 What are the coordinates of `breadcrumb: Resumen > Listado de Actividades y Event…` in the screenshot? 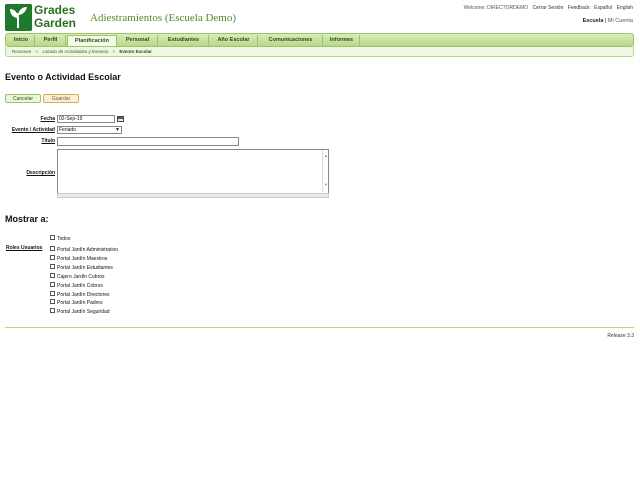 It's located at (319, 52).